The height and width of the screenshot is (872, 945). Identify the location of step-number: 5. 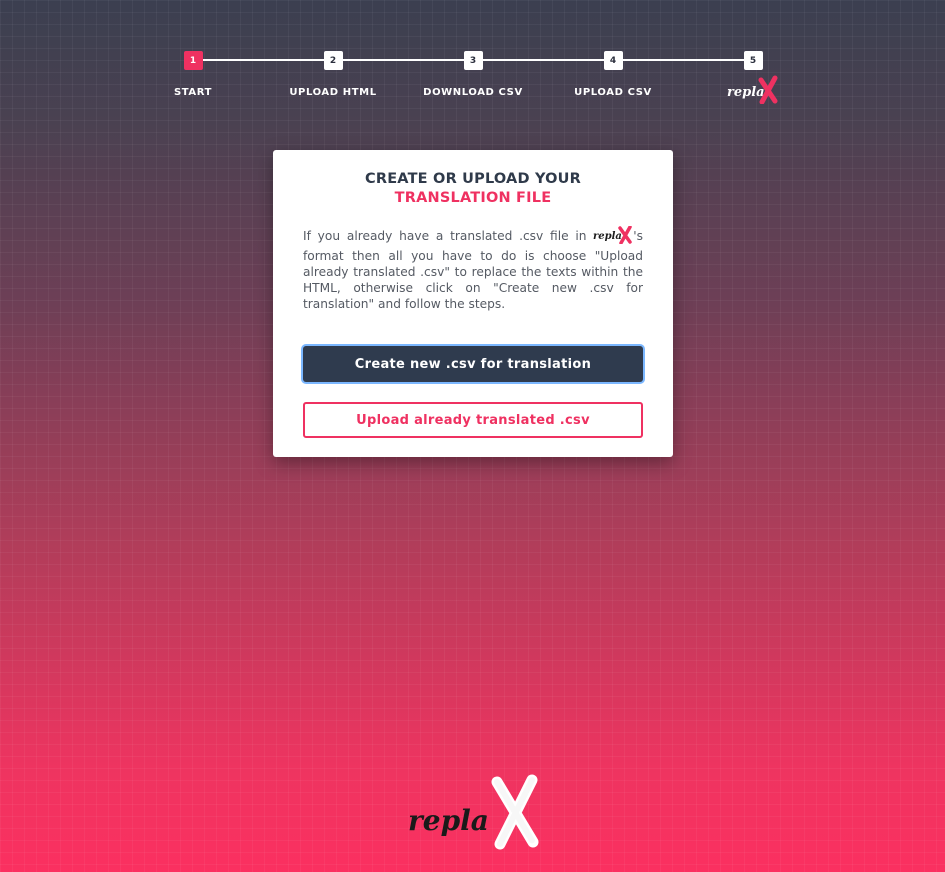
(753, 60).